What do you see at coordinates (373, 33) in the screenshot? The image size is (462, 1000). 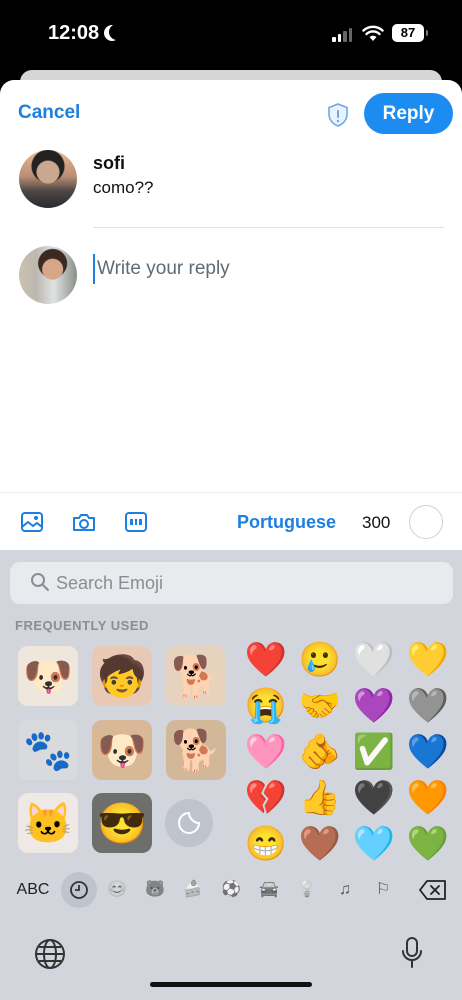 I see `wifi-icon` at bounding box center [373, 33].